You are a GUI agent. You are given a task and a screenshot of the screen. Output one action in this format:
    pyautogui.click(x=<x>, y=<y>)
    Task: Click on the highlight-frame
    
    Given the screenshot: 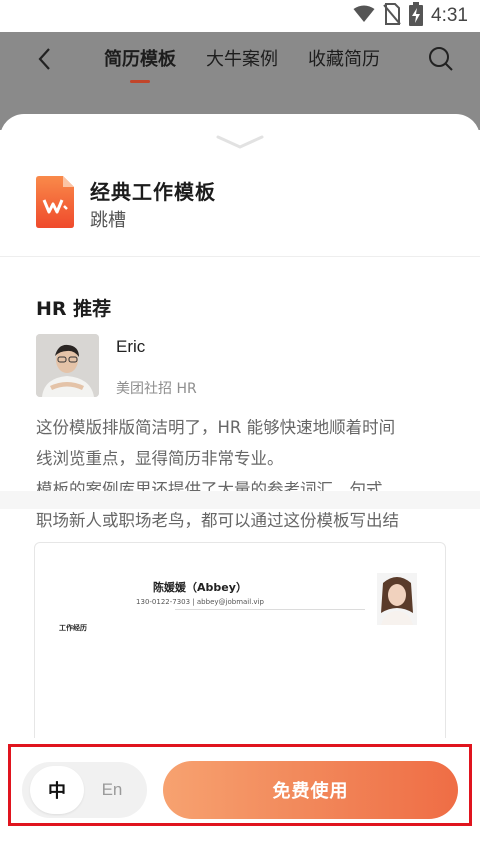 What is the action you would take?
    pyautogui.click(x=240, y=785)
    